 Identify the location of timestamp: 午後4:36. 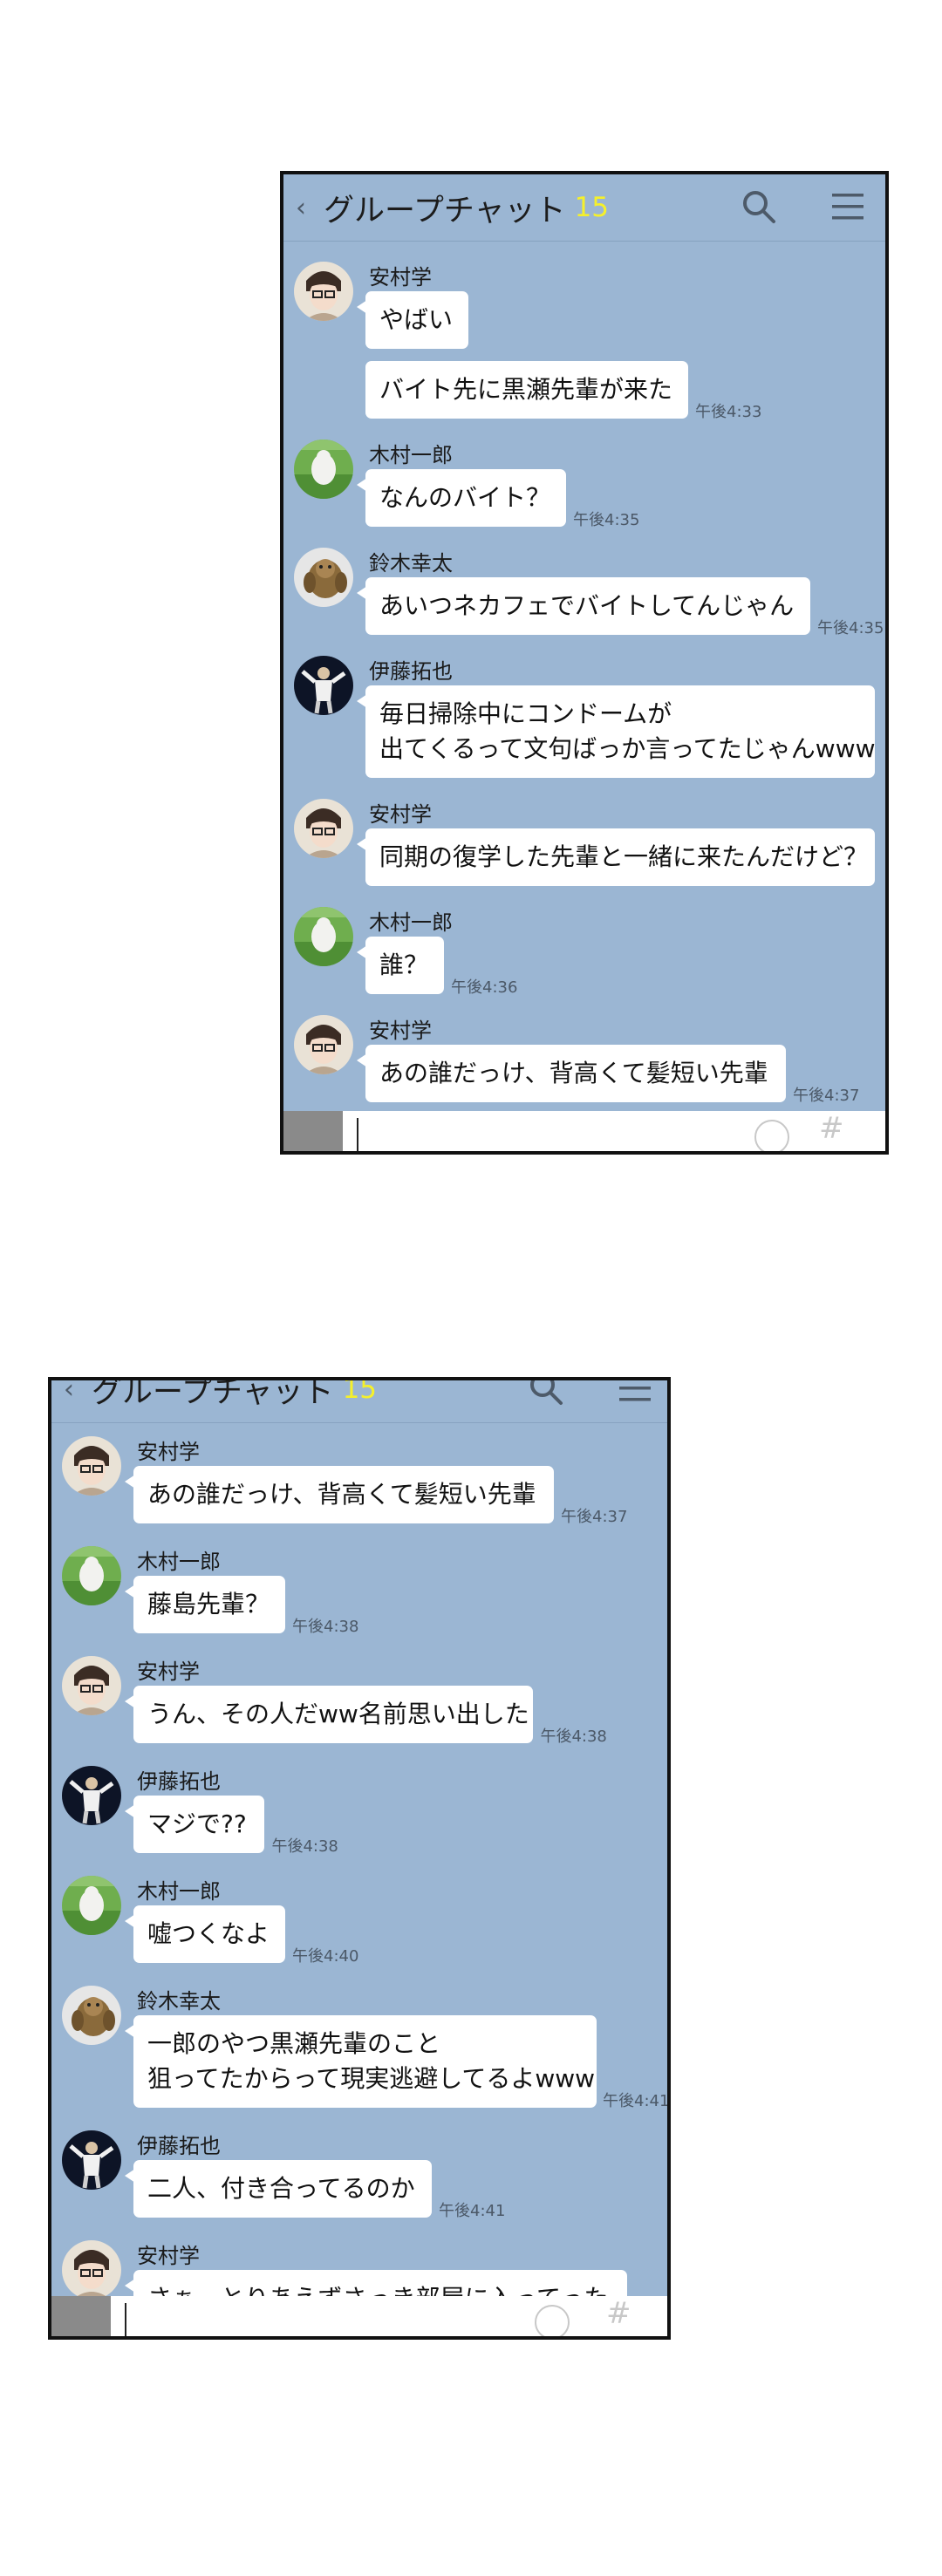
(484, 988).